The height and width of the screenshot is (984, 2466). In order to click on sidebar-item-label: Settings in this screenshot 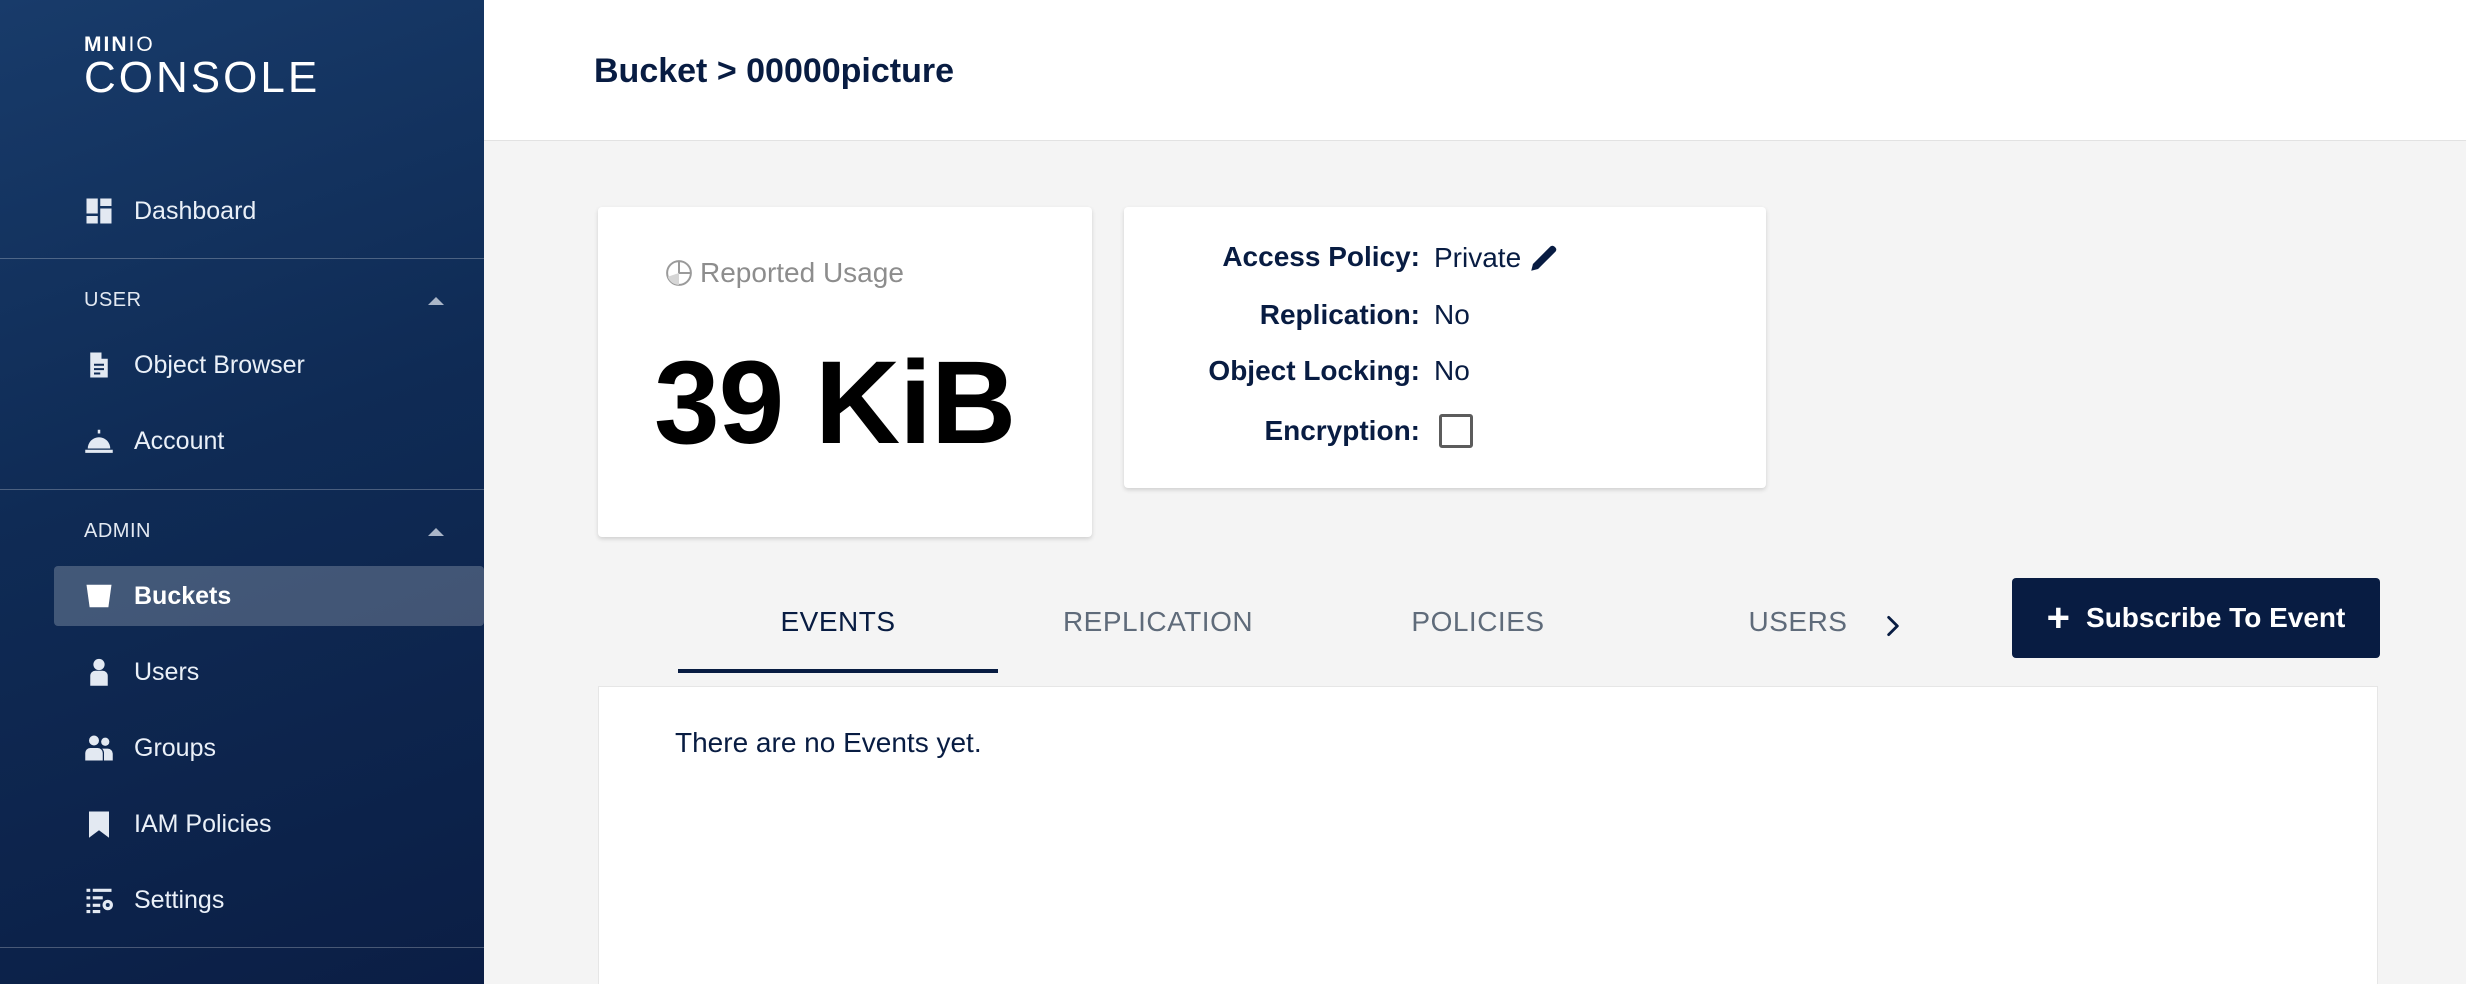, I will do `click(179, 899)`.